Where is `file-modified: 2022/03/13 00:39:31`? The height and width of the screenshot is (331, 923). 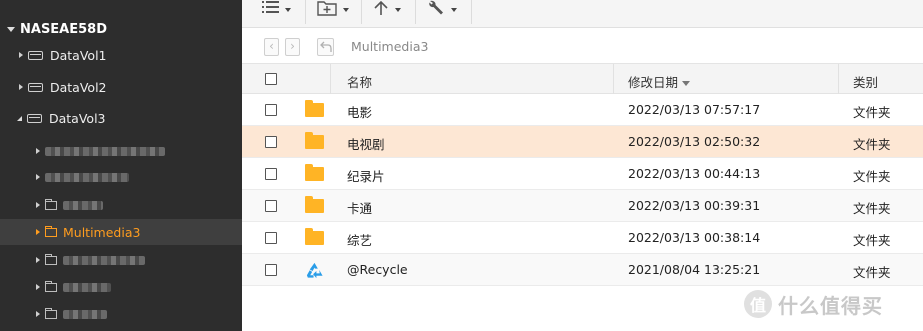 file-modified: 2022/03/13 00:39:31 is located at coordinates (694, 205).